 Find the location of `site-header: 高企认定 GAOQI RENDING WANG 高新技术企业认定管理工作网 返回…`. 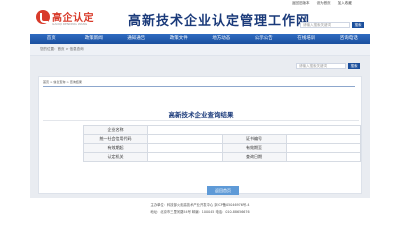

site-header: 高企认定 GAOQI RENDING WANG 高新技术企业认定管理工作网 返回… is located at coordinates (200, 17).